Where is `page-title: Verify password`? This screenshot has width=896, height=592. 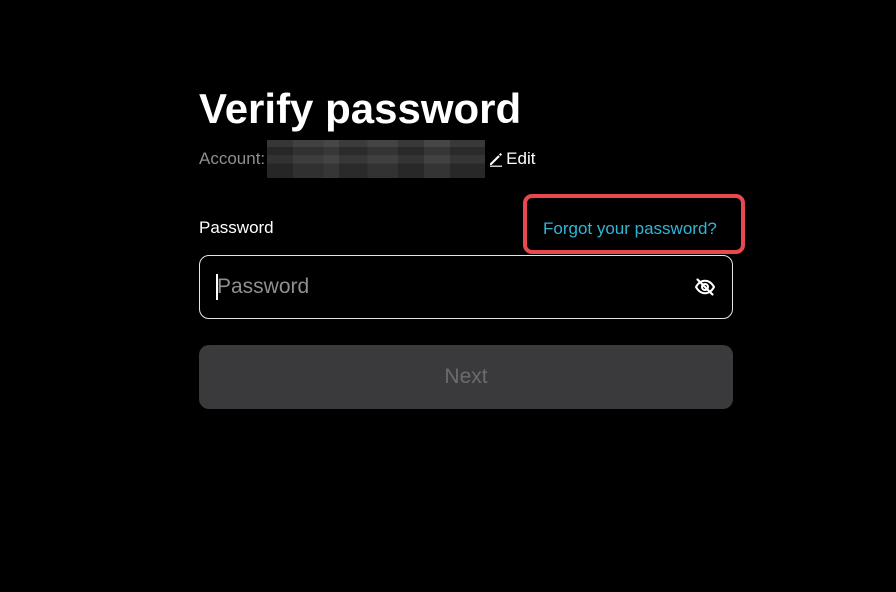 page-title: Verify password is located at coordinates (360, 108).